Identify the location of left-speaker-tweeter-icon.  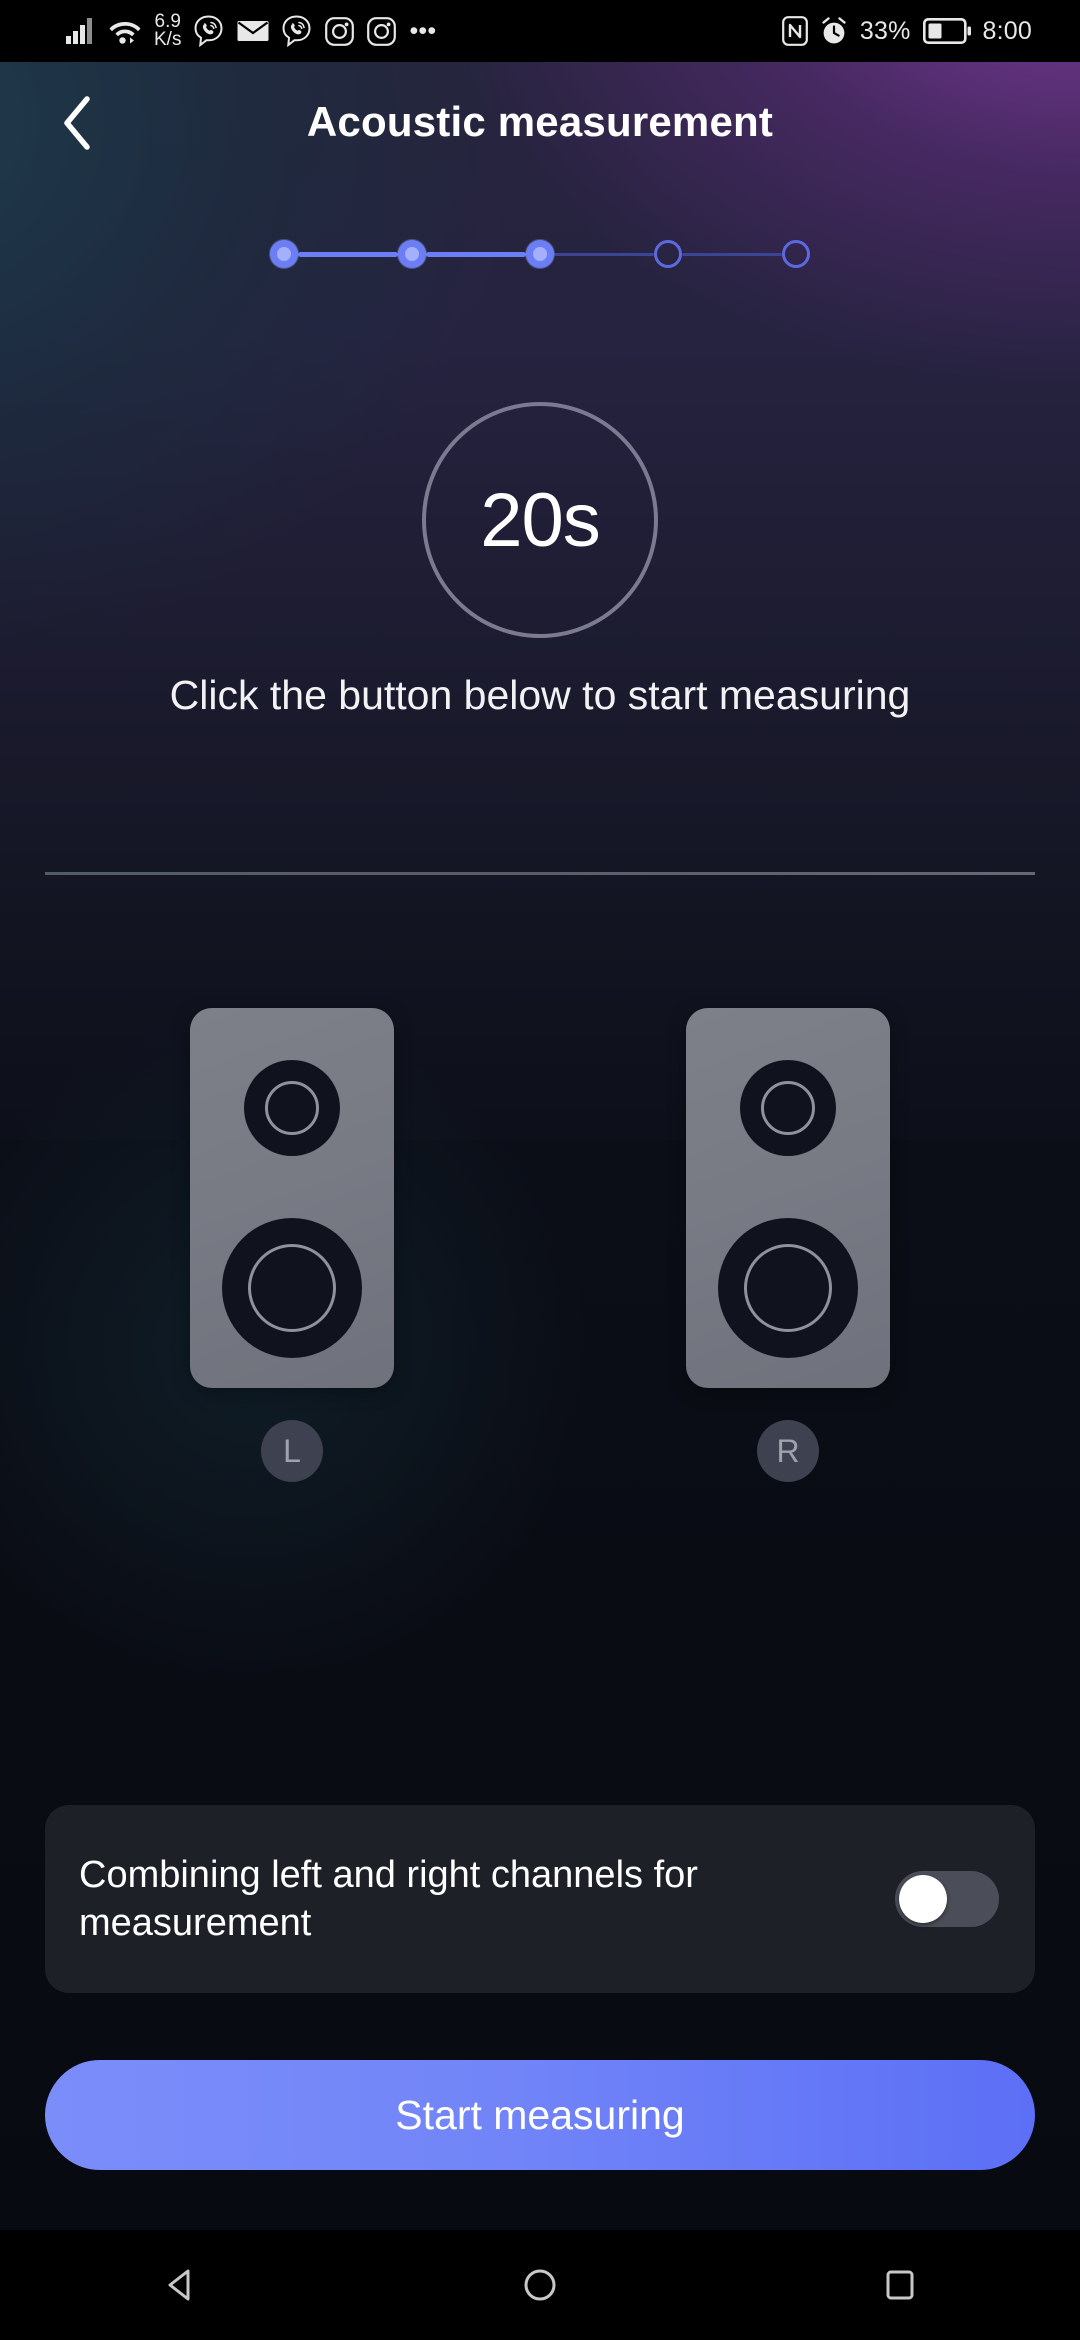
(292, 1108).